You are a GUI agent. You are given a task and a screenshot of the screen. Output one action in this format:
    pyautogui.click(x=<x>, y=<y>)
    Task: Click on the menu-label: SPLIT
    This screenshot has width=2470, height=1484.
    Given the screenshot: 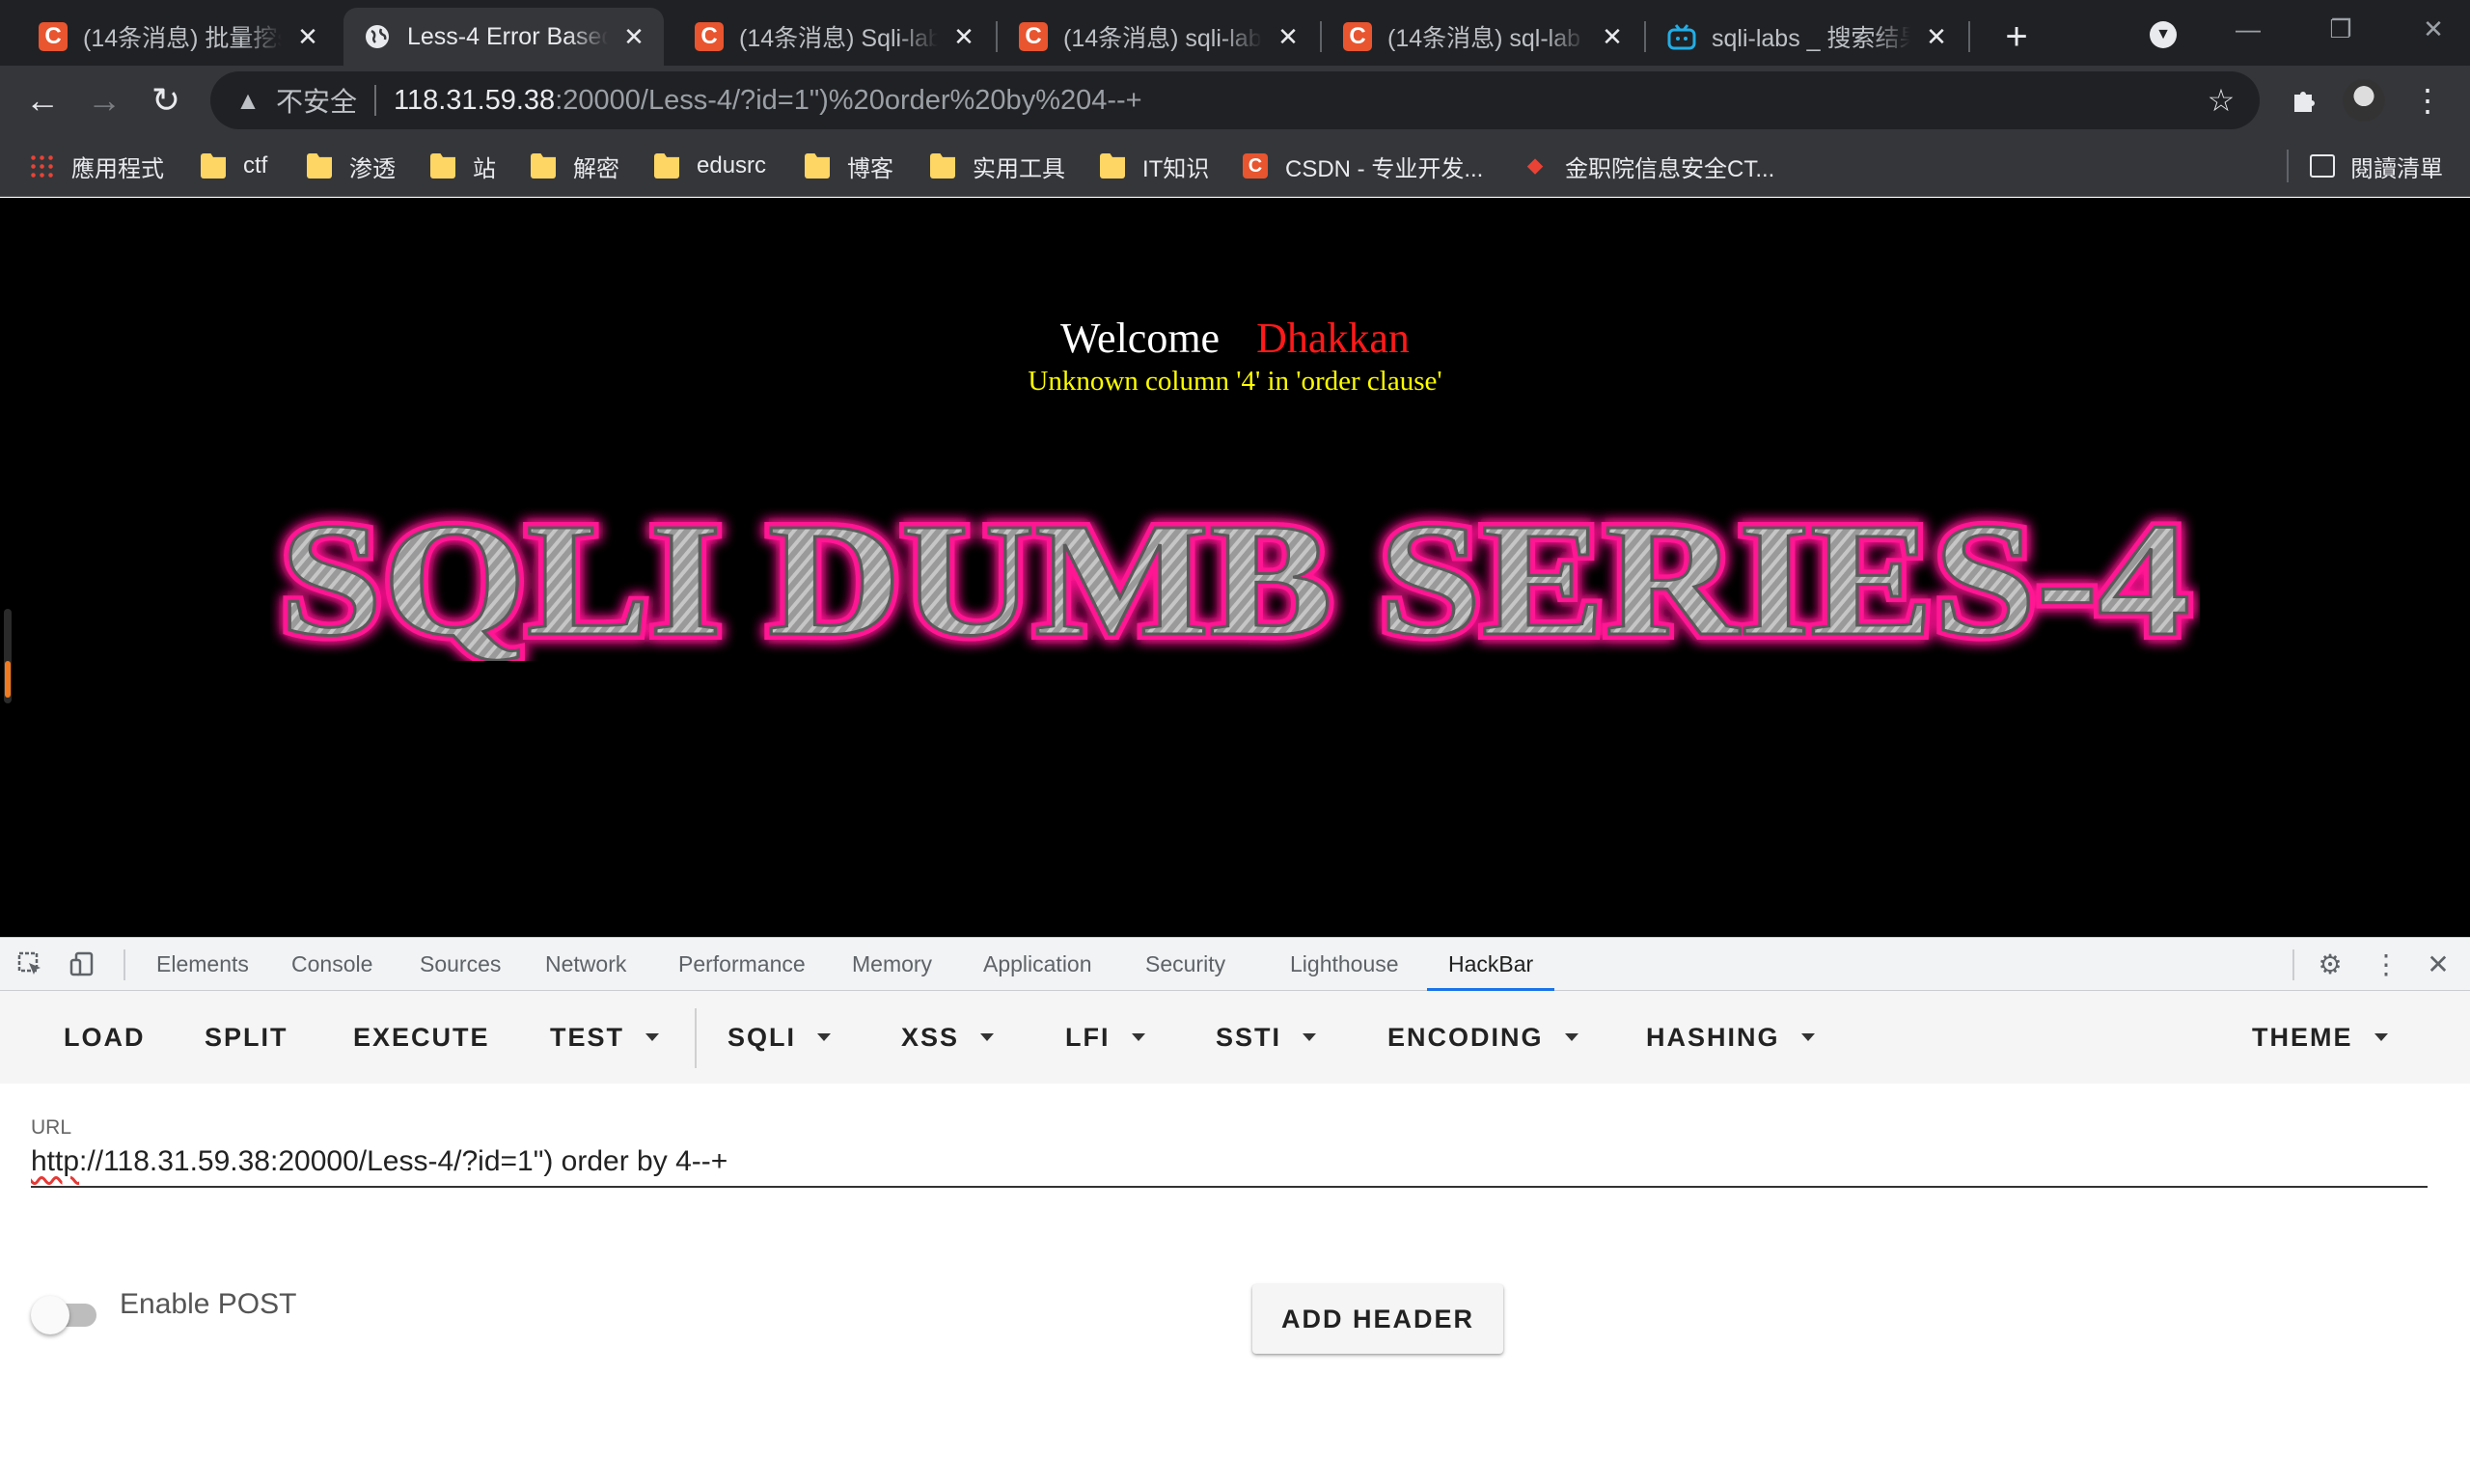 What is the action you would take?
    pyautogui.click(x=246, y=1037)
    